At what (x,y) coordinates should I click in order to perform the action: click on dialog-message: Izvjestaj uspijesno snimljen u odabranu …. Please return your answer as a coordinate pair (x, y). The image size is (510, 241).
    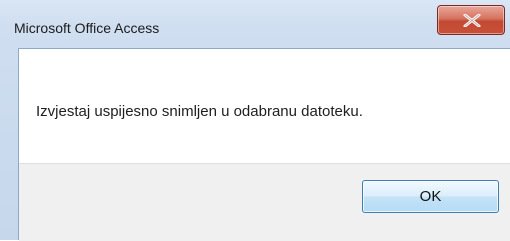
    Looking at the image, I should click on (199, 111).